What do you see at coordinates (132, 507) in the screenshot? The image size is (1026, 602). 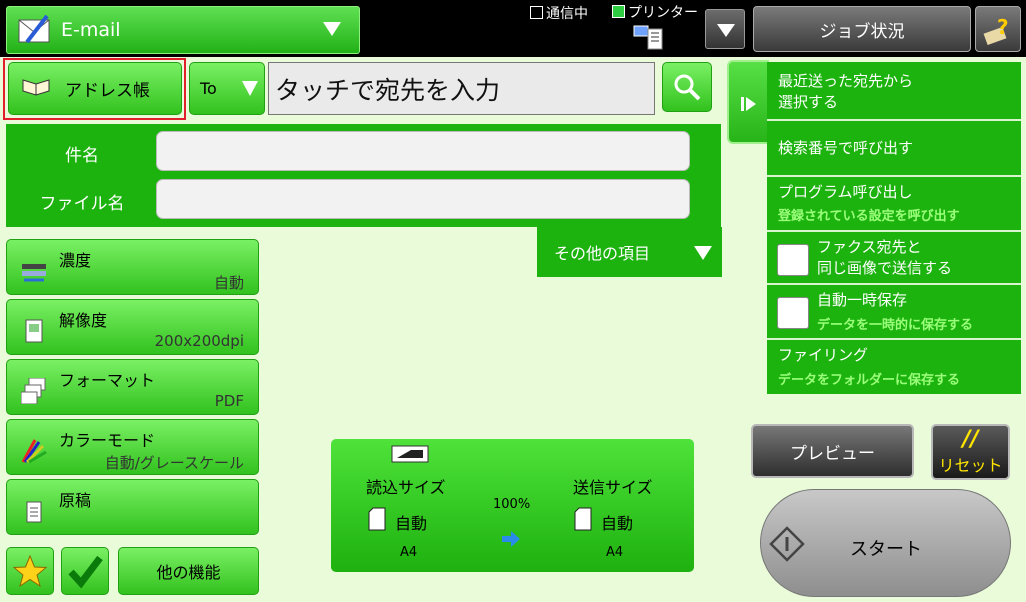 I see `original-button: 原稿` at bounding box center [132, 507].